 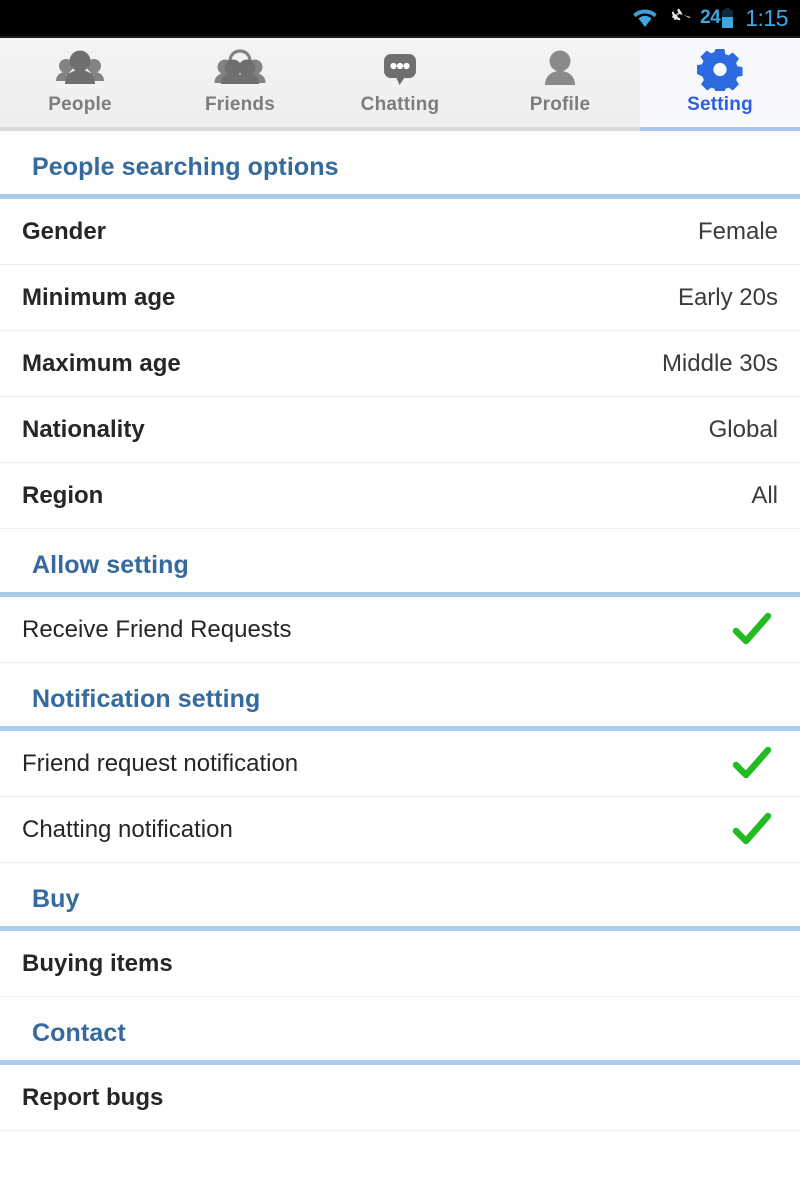 I want to click on tab-friends: Friends, so click(x=240, y=84).